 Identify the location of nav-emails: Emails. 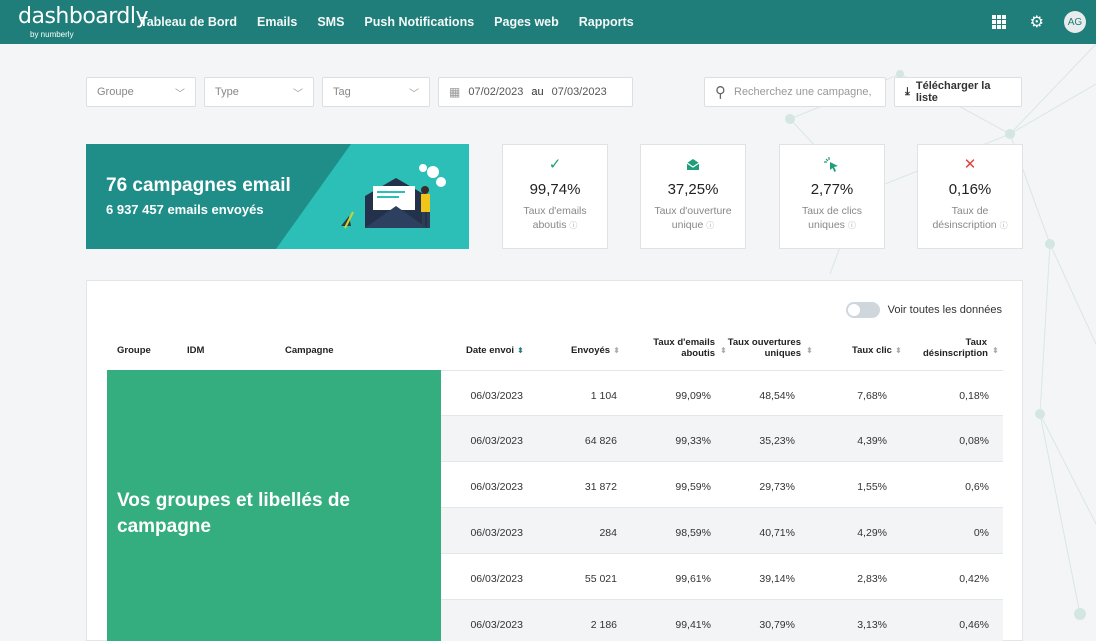
(277, 22).